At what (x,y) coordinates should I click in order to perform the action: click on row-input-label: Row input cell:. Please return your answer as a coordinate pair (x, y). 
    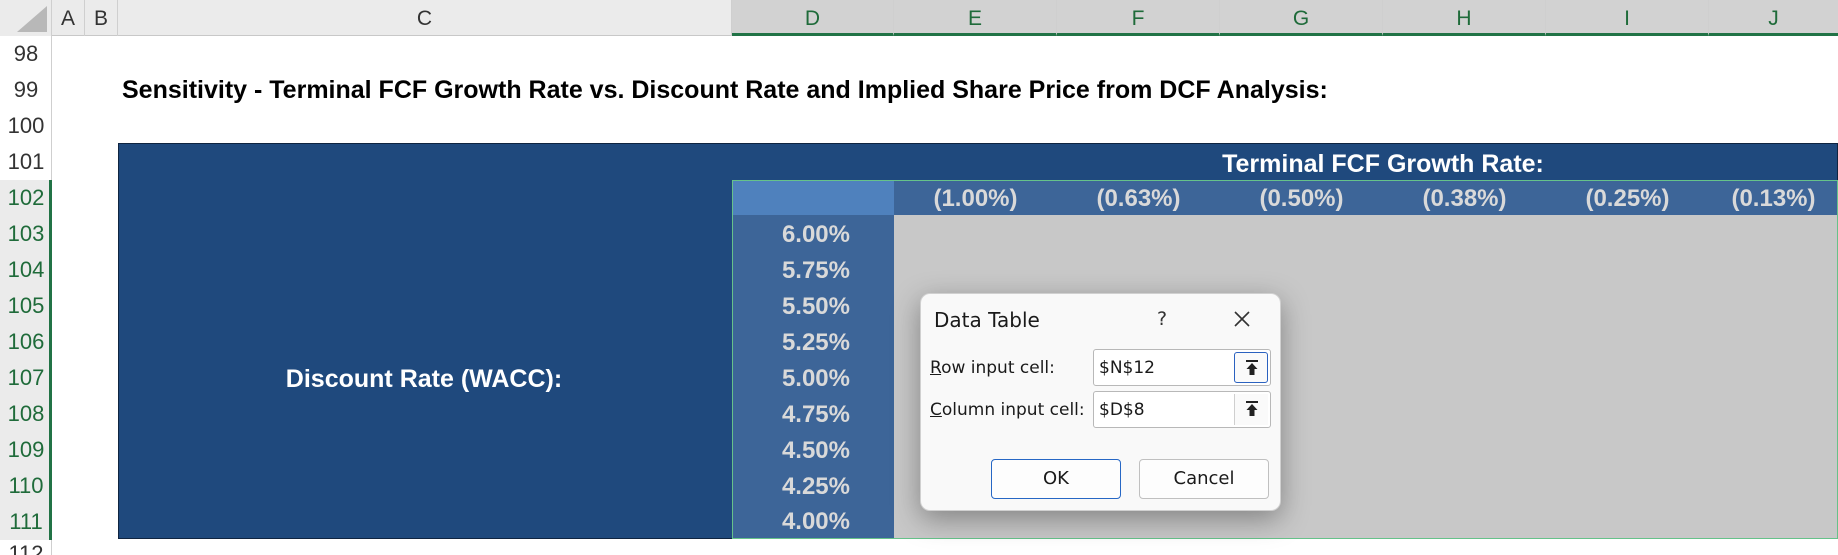
    Looking at the image, I should click on (992, 368).